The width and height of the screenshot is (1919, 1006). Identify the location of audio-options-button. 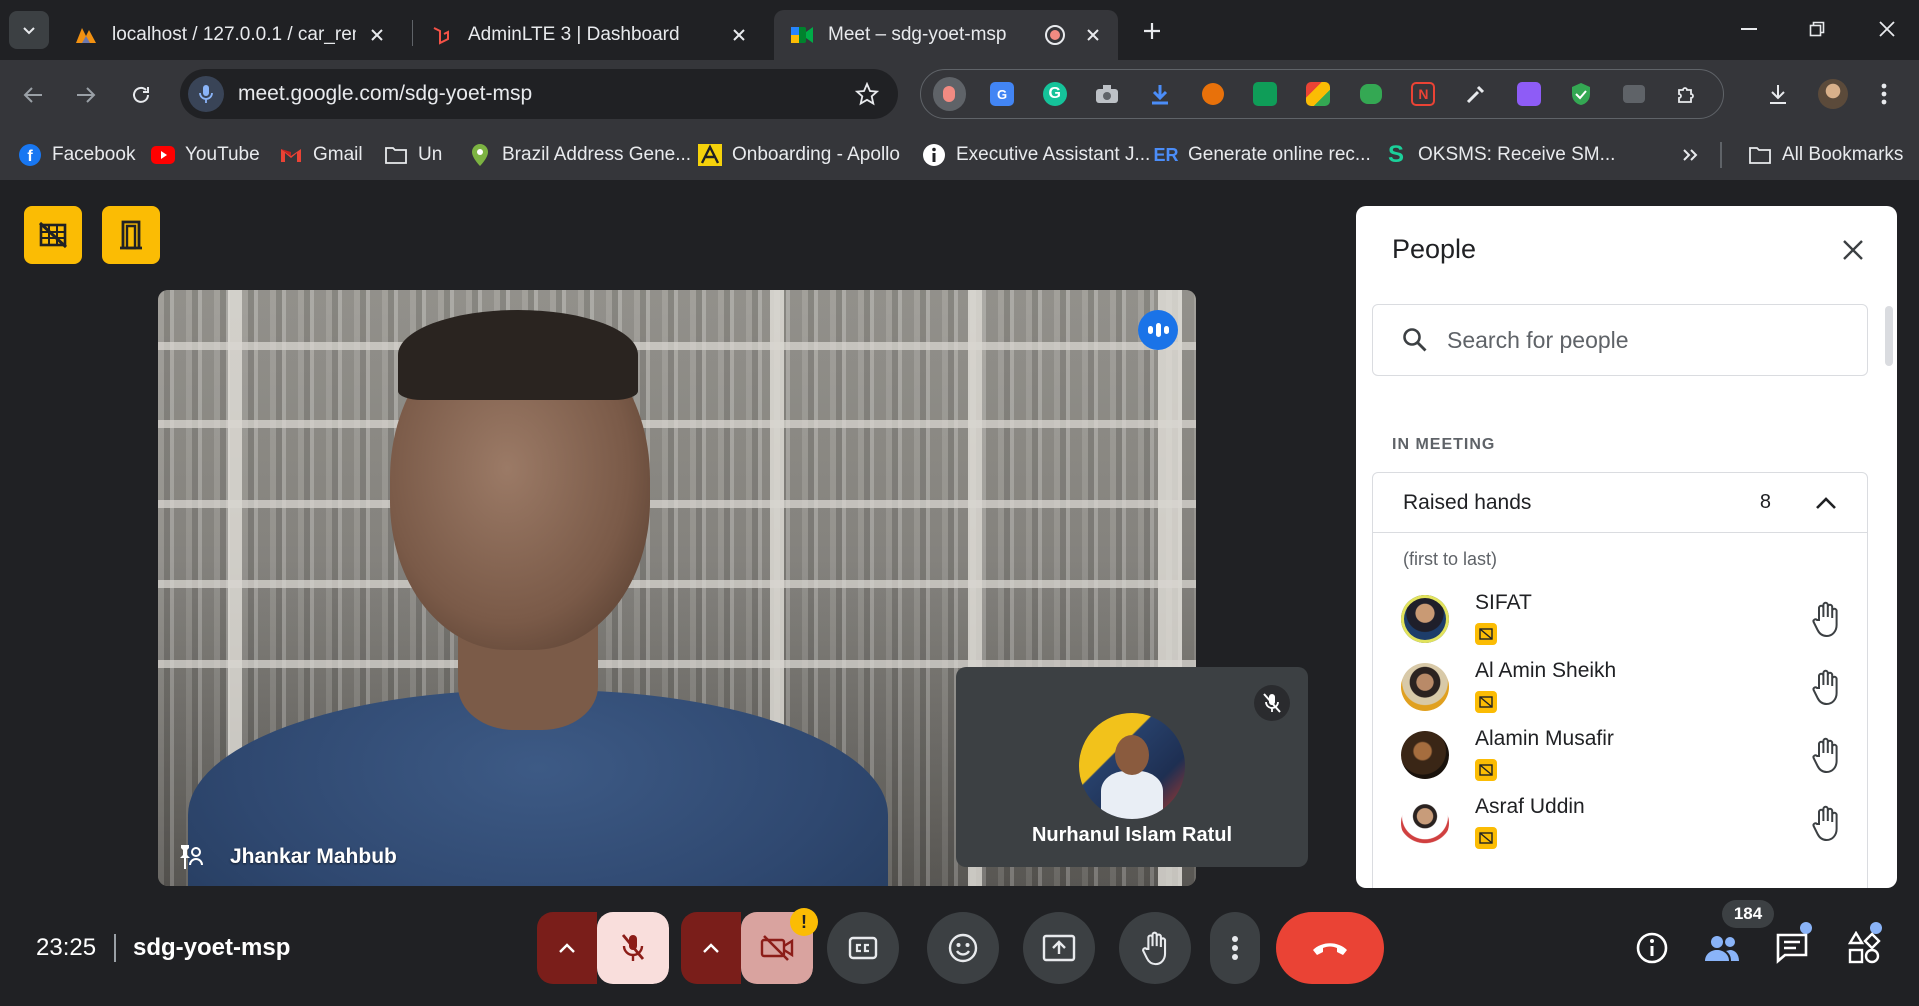
(567, 948).